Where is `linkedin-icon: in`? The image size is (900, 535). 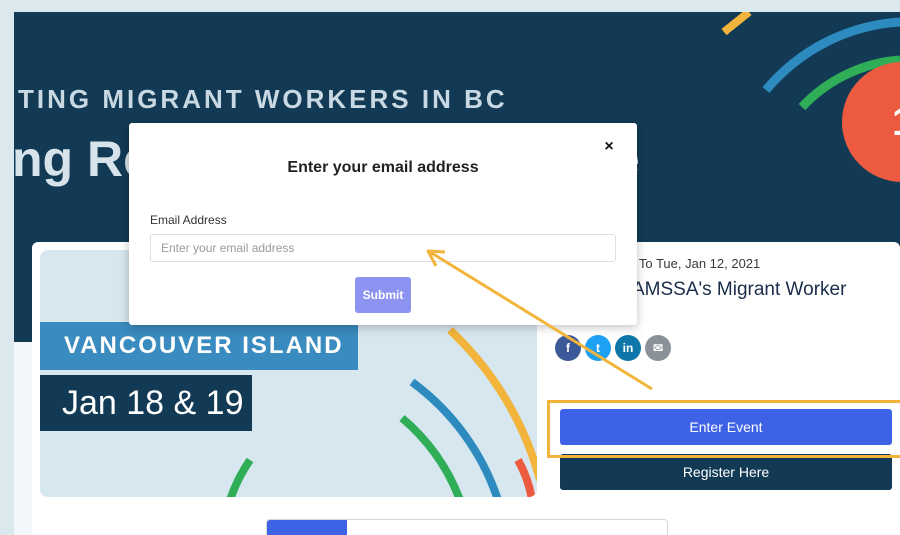 linkedin-icon: in is located at coordinates (628, 348).